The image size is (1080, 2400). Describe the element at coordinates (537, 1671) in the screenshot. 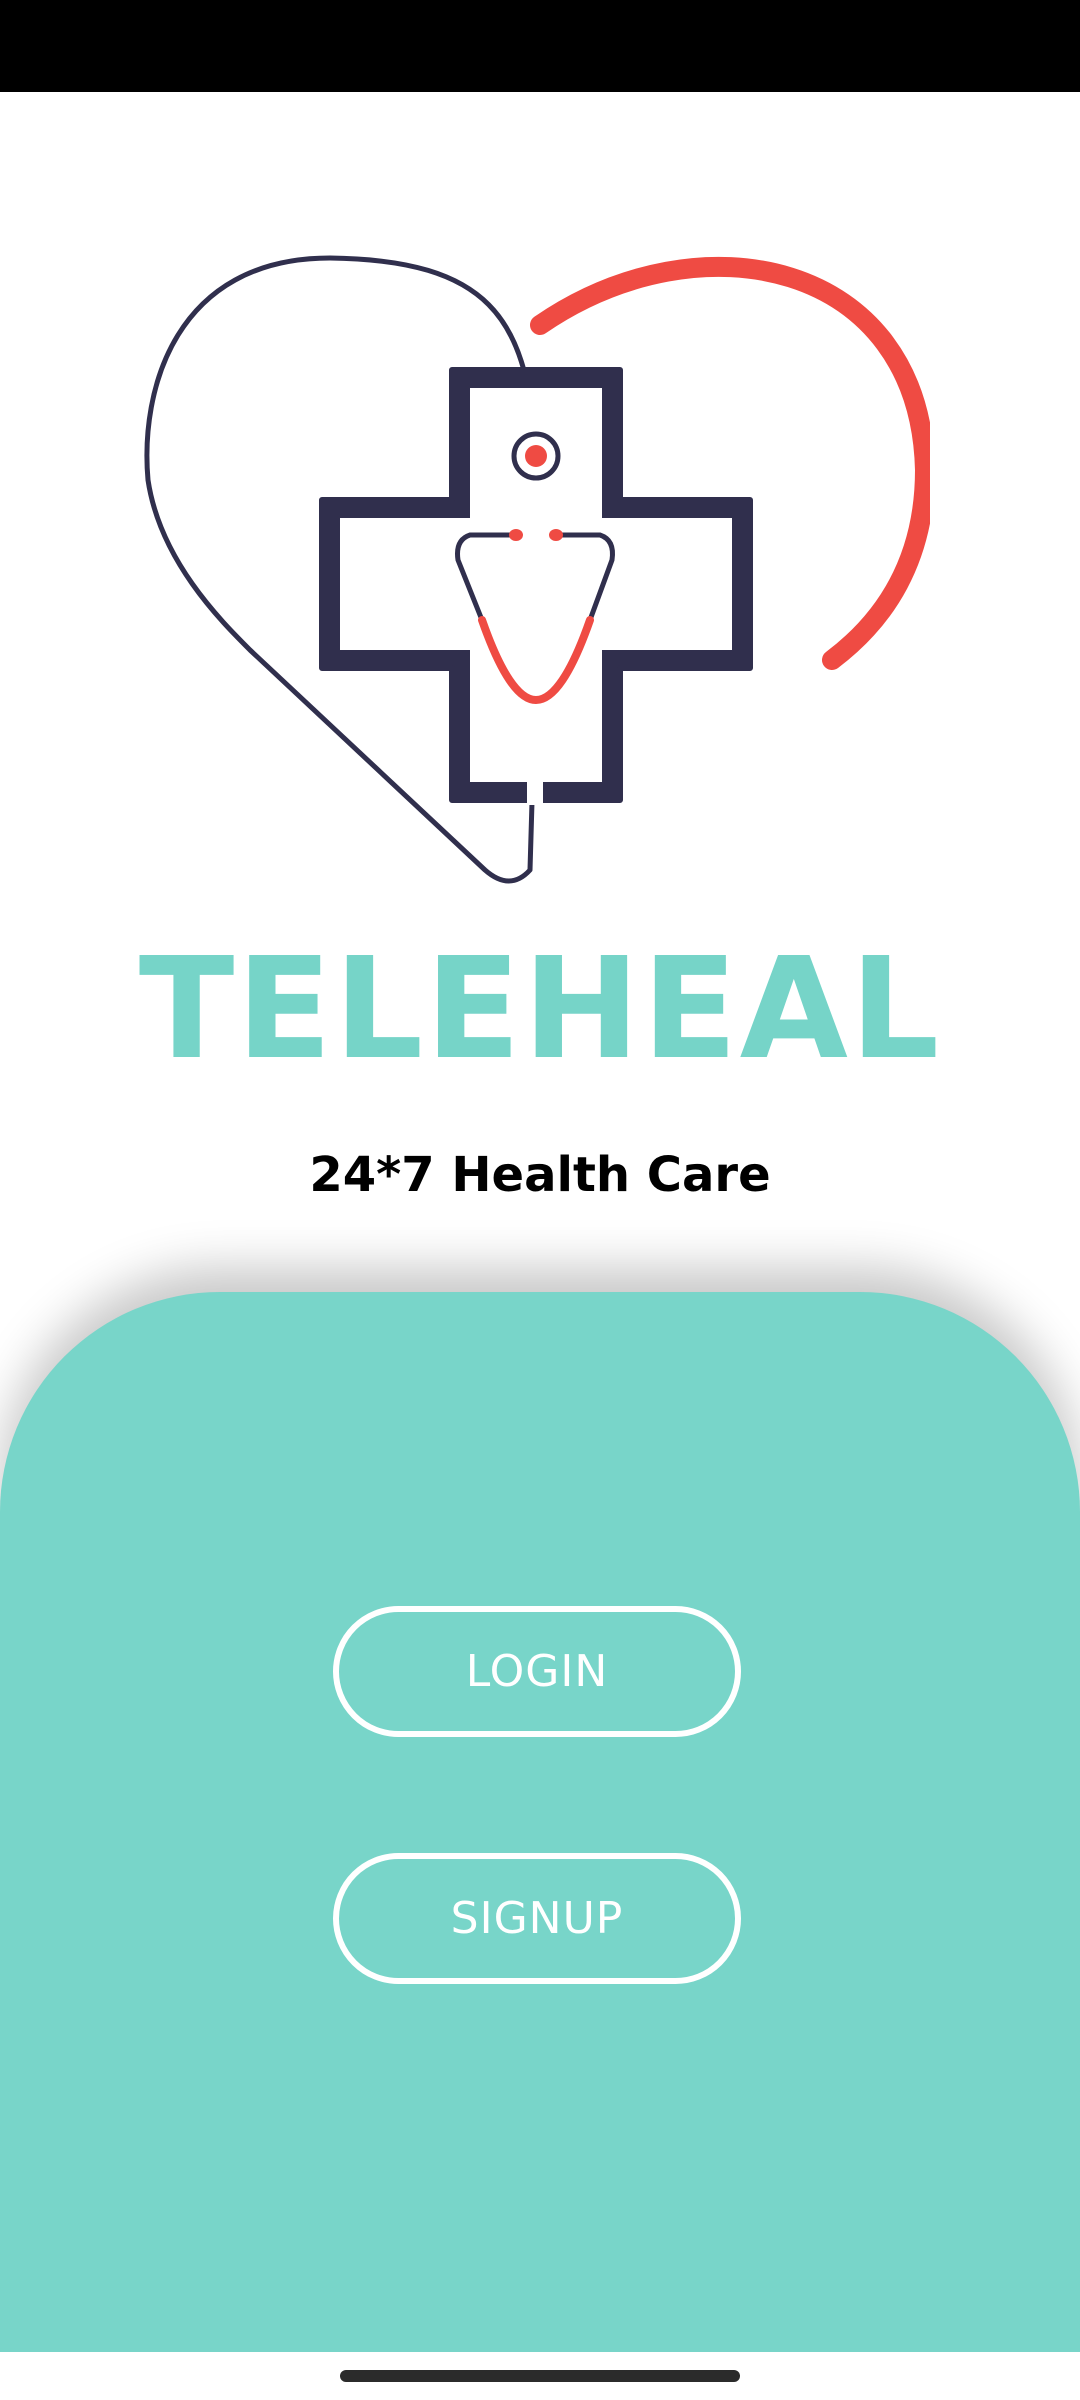

I see `login-button: LOGIN` at that location.